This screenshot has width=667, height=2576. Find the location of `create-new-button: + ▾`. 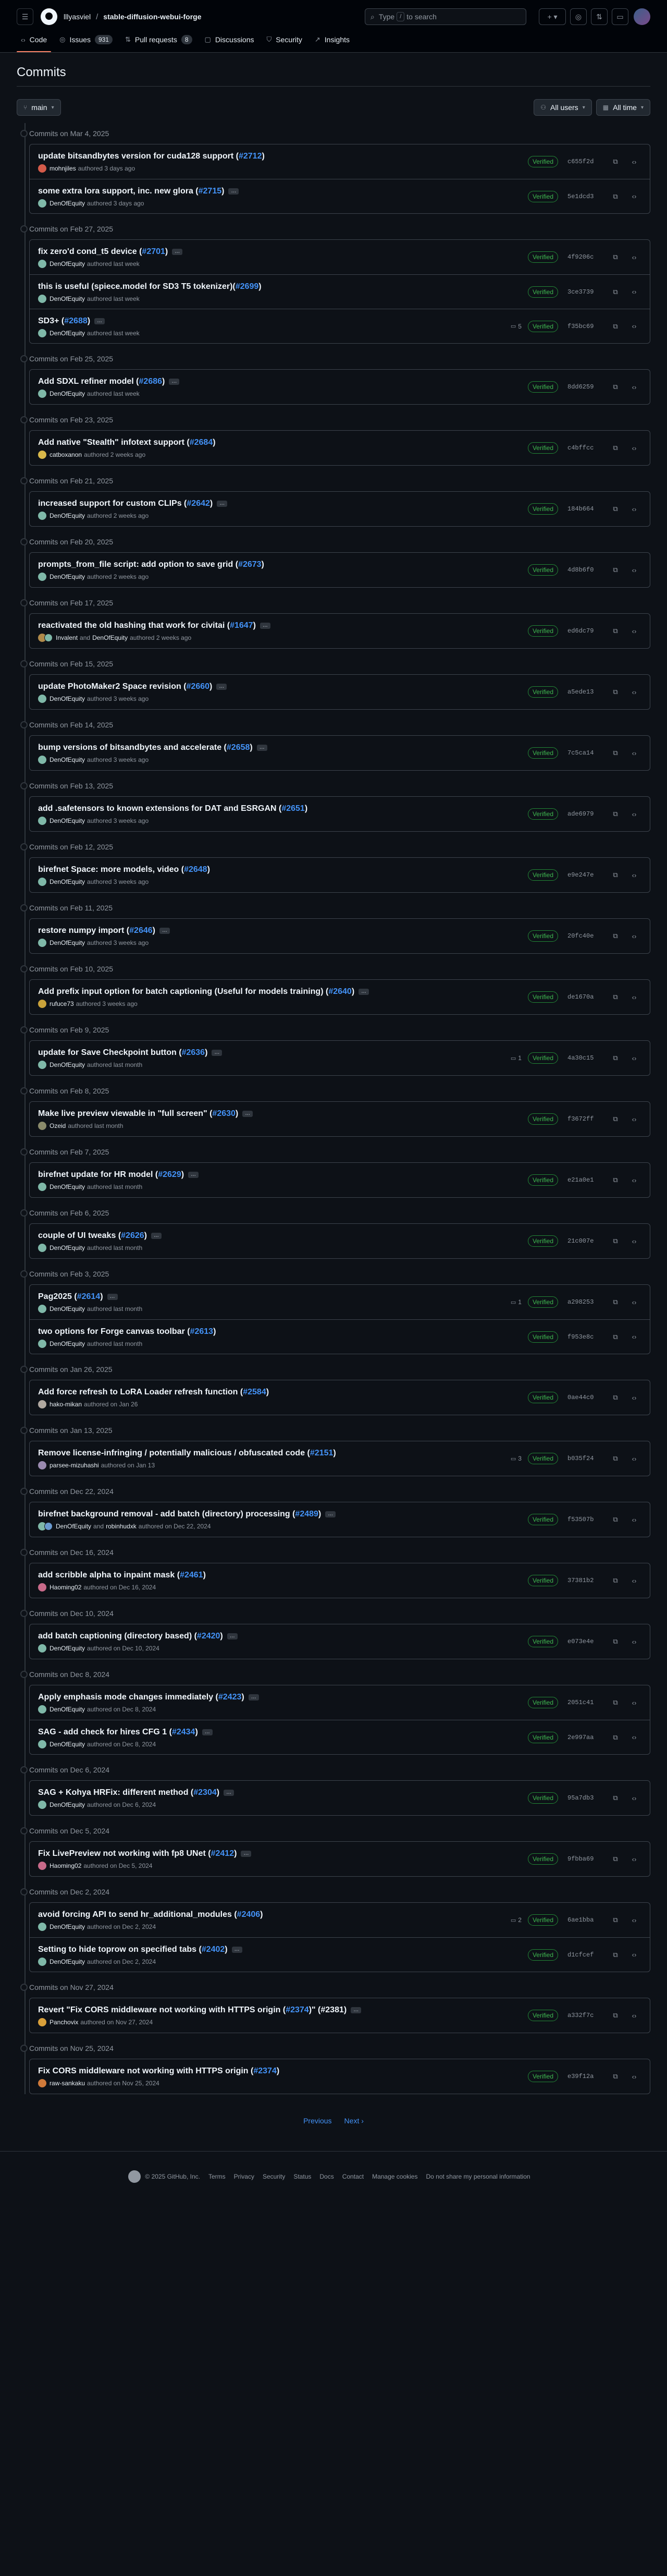

create-new-button: + ▾ is located at coordinates (552, 16).